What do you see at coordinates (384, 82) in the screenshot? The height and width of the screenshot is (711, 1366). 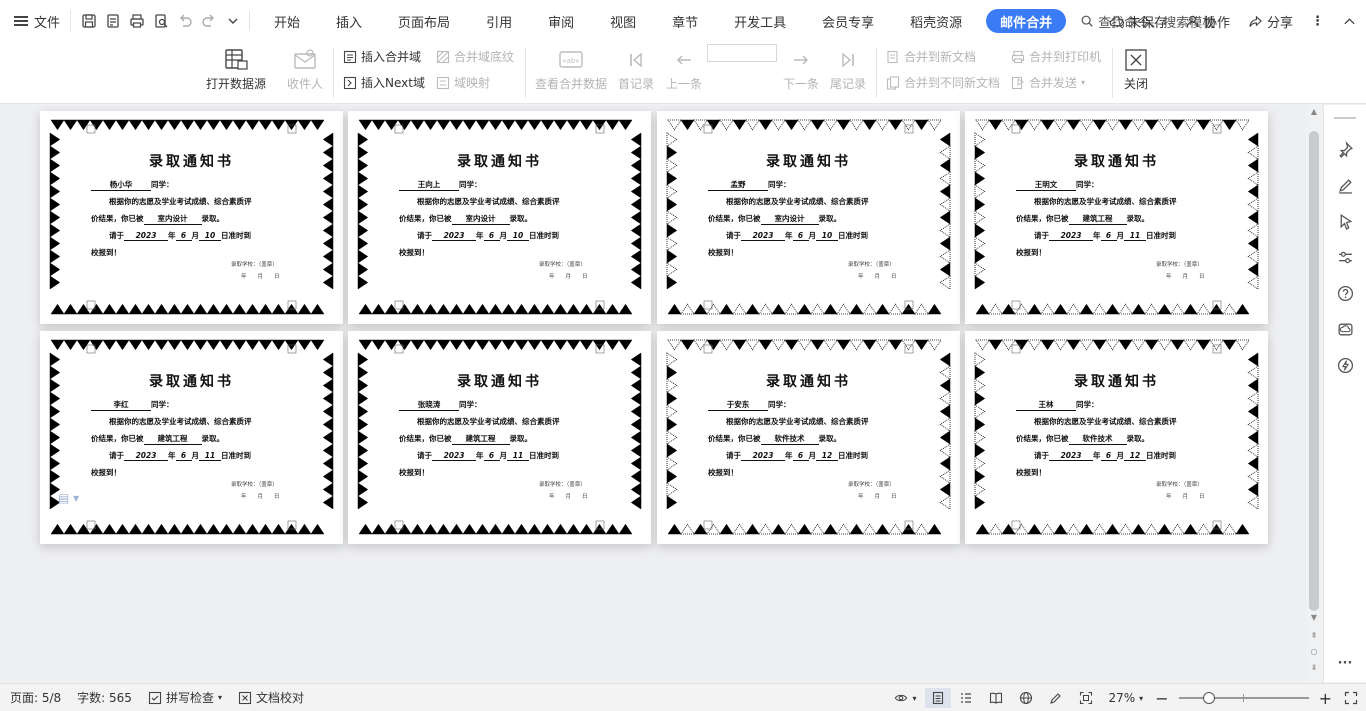 I see `insert-next-field-button: 插入Next域` at bounding box center [384, 82].